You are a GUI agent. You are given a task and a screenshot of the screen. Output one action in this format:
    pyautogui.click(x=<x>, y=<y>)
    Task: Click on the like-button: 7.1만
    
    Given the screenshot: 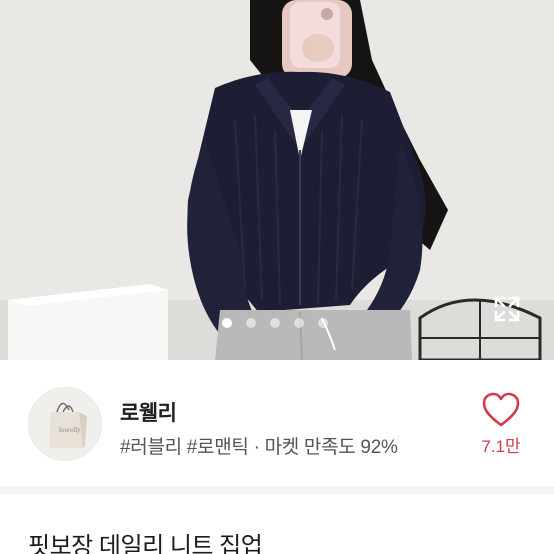 What is the action you would take?
    pyautogui.click(x=501, y=425)
    